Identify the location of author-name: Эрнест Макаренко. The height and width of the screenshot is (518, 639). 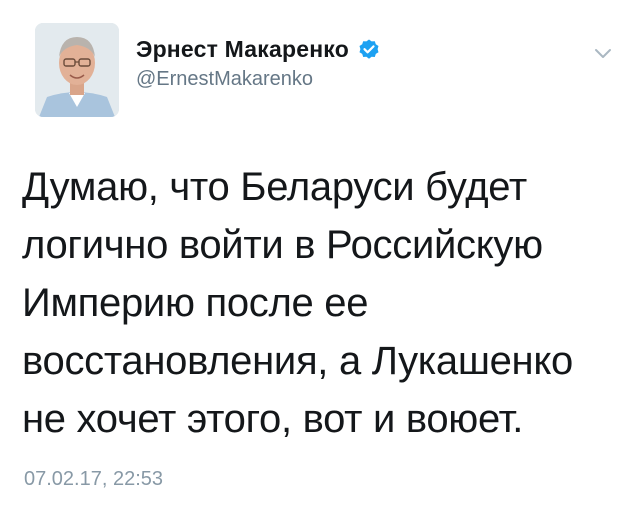
(242, 49).